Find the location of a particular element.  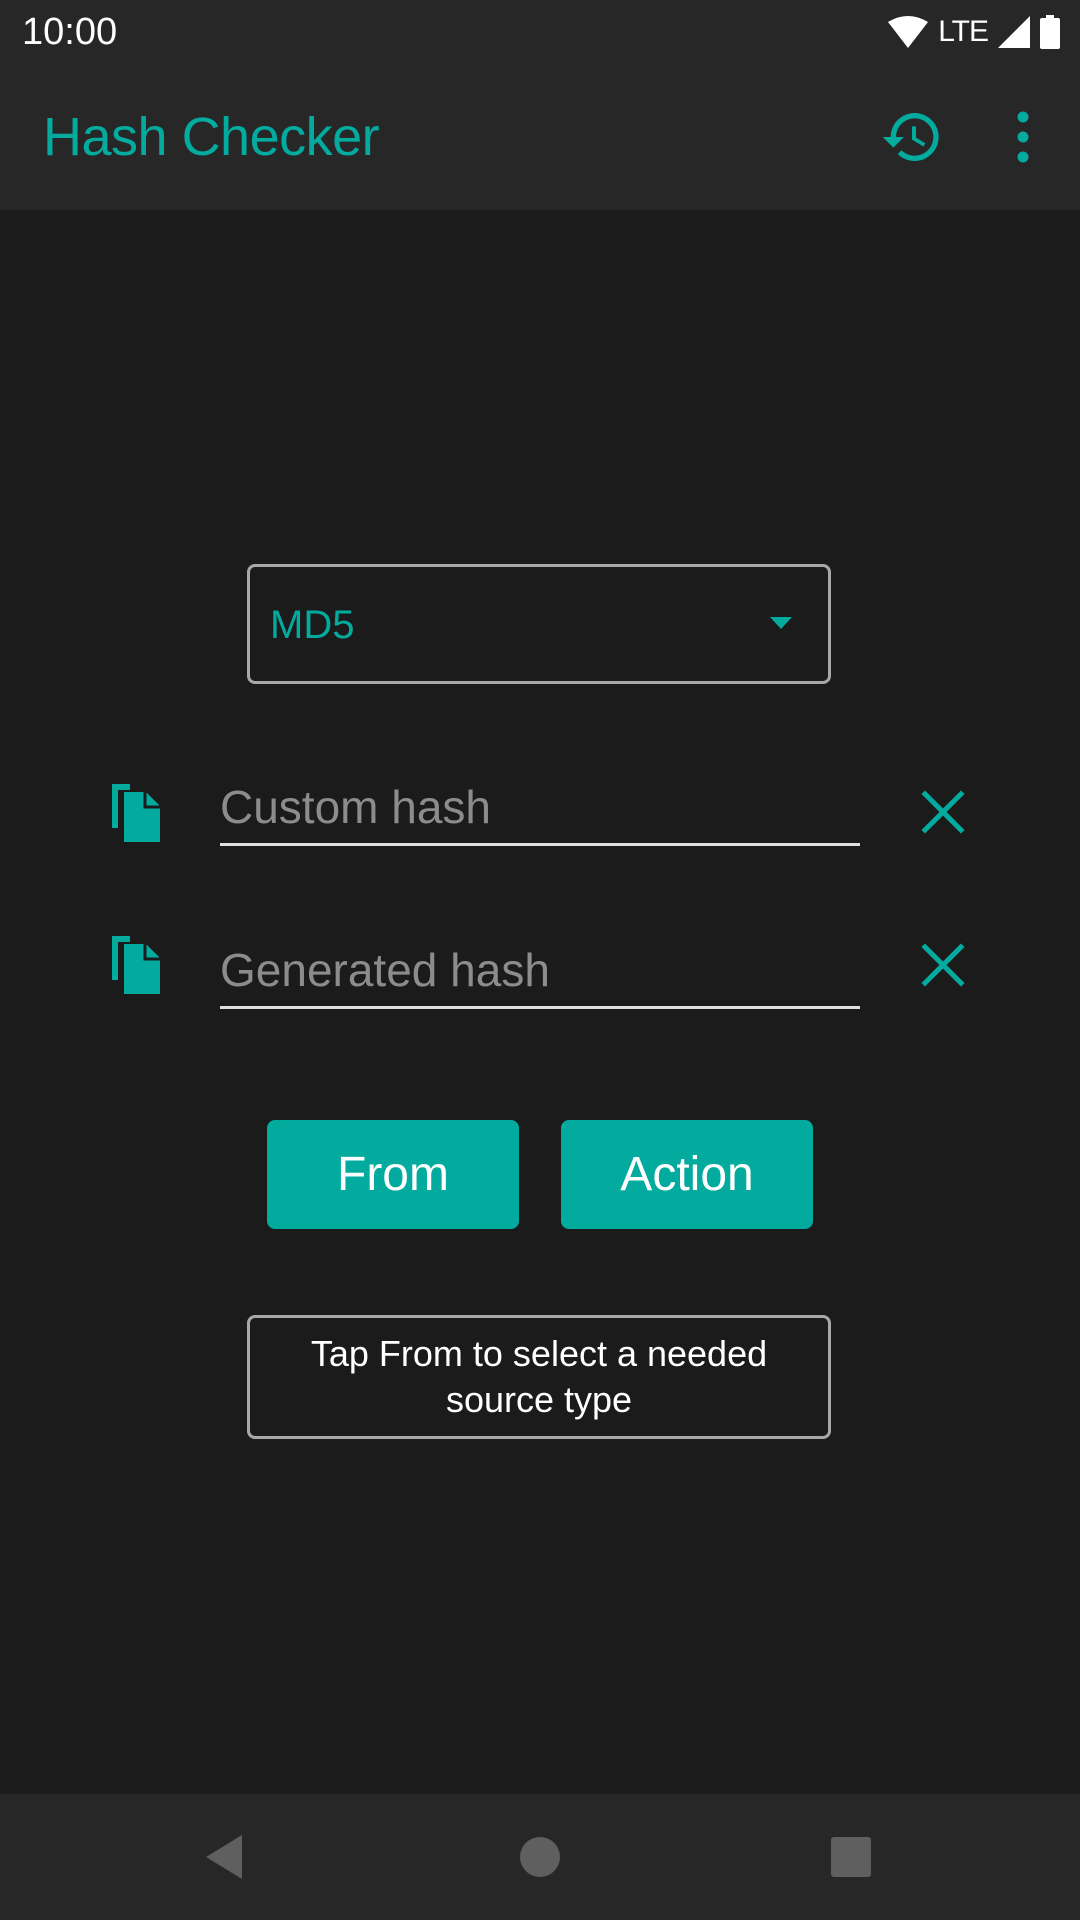

generated-hash-input is located at coordinates (540, 974).